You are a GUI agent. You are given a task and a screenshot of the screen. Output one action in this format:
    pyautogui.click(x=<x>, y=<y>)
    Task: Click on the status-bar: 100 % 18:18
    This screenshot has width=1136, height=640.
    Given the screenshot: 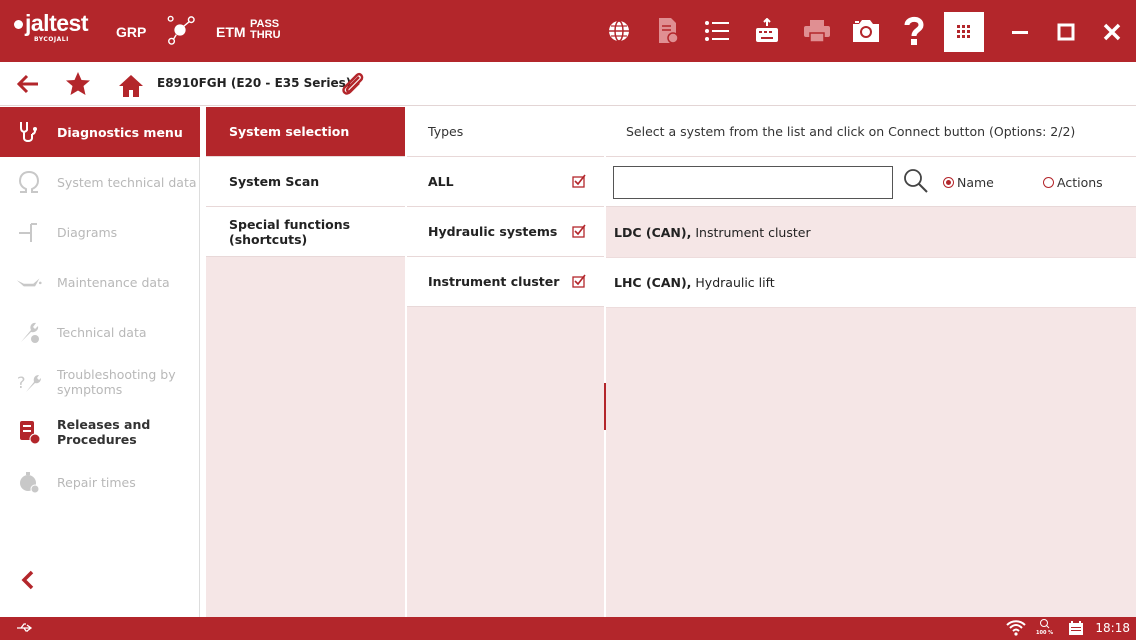 What is the action you would take?
    pyautogui.click(x=568, y=628)
    